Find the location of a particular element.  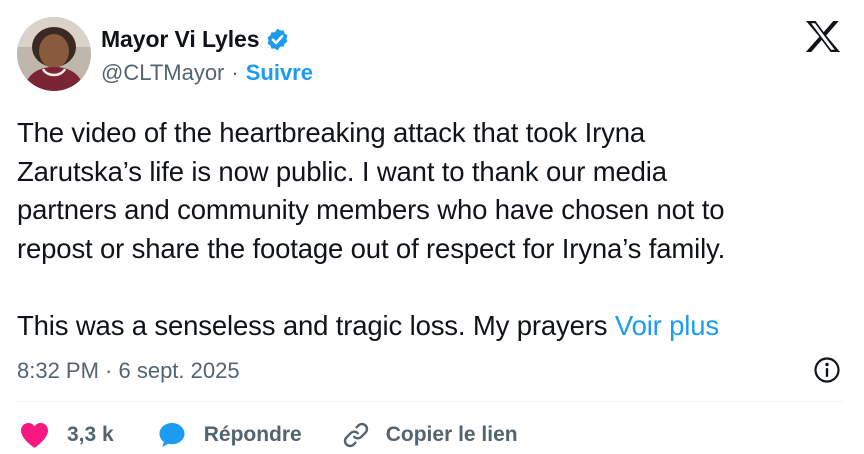

tweet-meta: 8:32 PM · 6 sept. 2025 is located at coordinates (429, 371).